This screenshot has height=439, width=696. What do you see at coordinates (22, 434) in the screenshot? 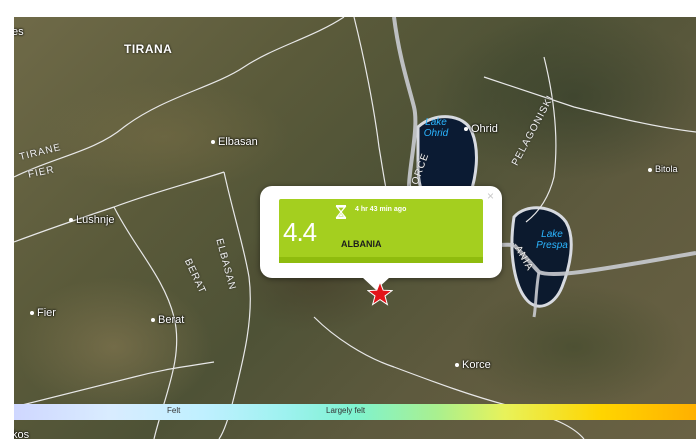
I see `edge-label-bottom-left: kos` at bounding box center [22, 434].